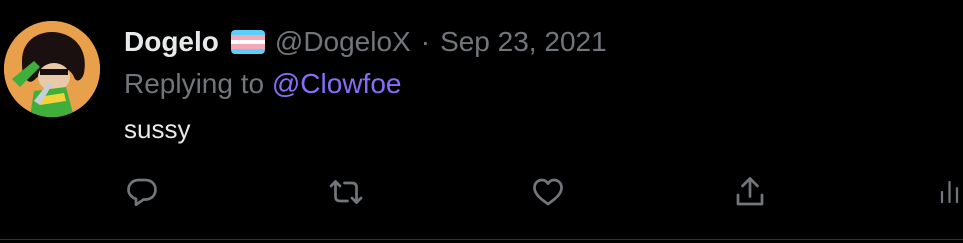  I want to click on user-handle: @DogeloX, so click(343, 42).